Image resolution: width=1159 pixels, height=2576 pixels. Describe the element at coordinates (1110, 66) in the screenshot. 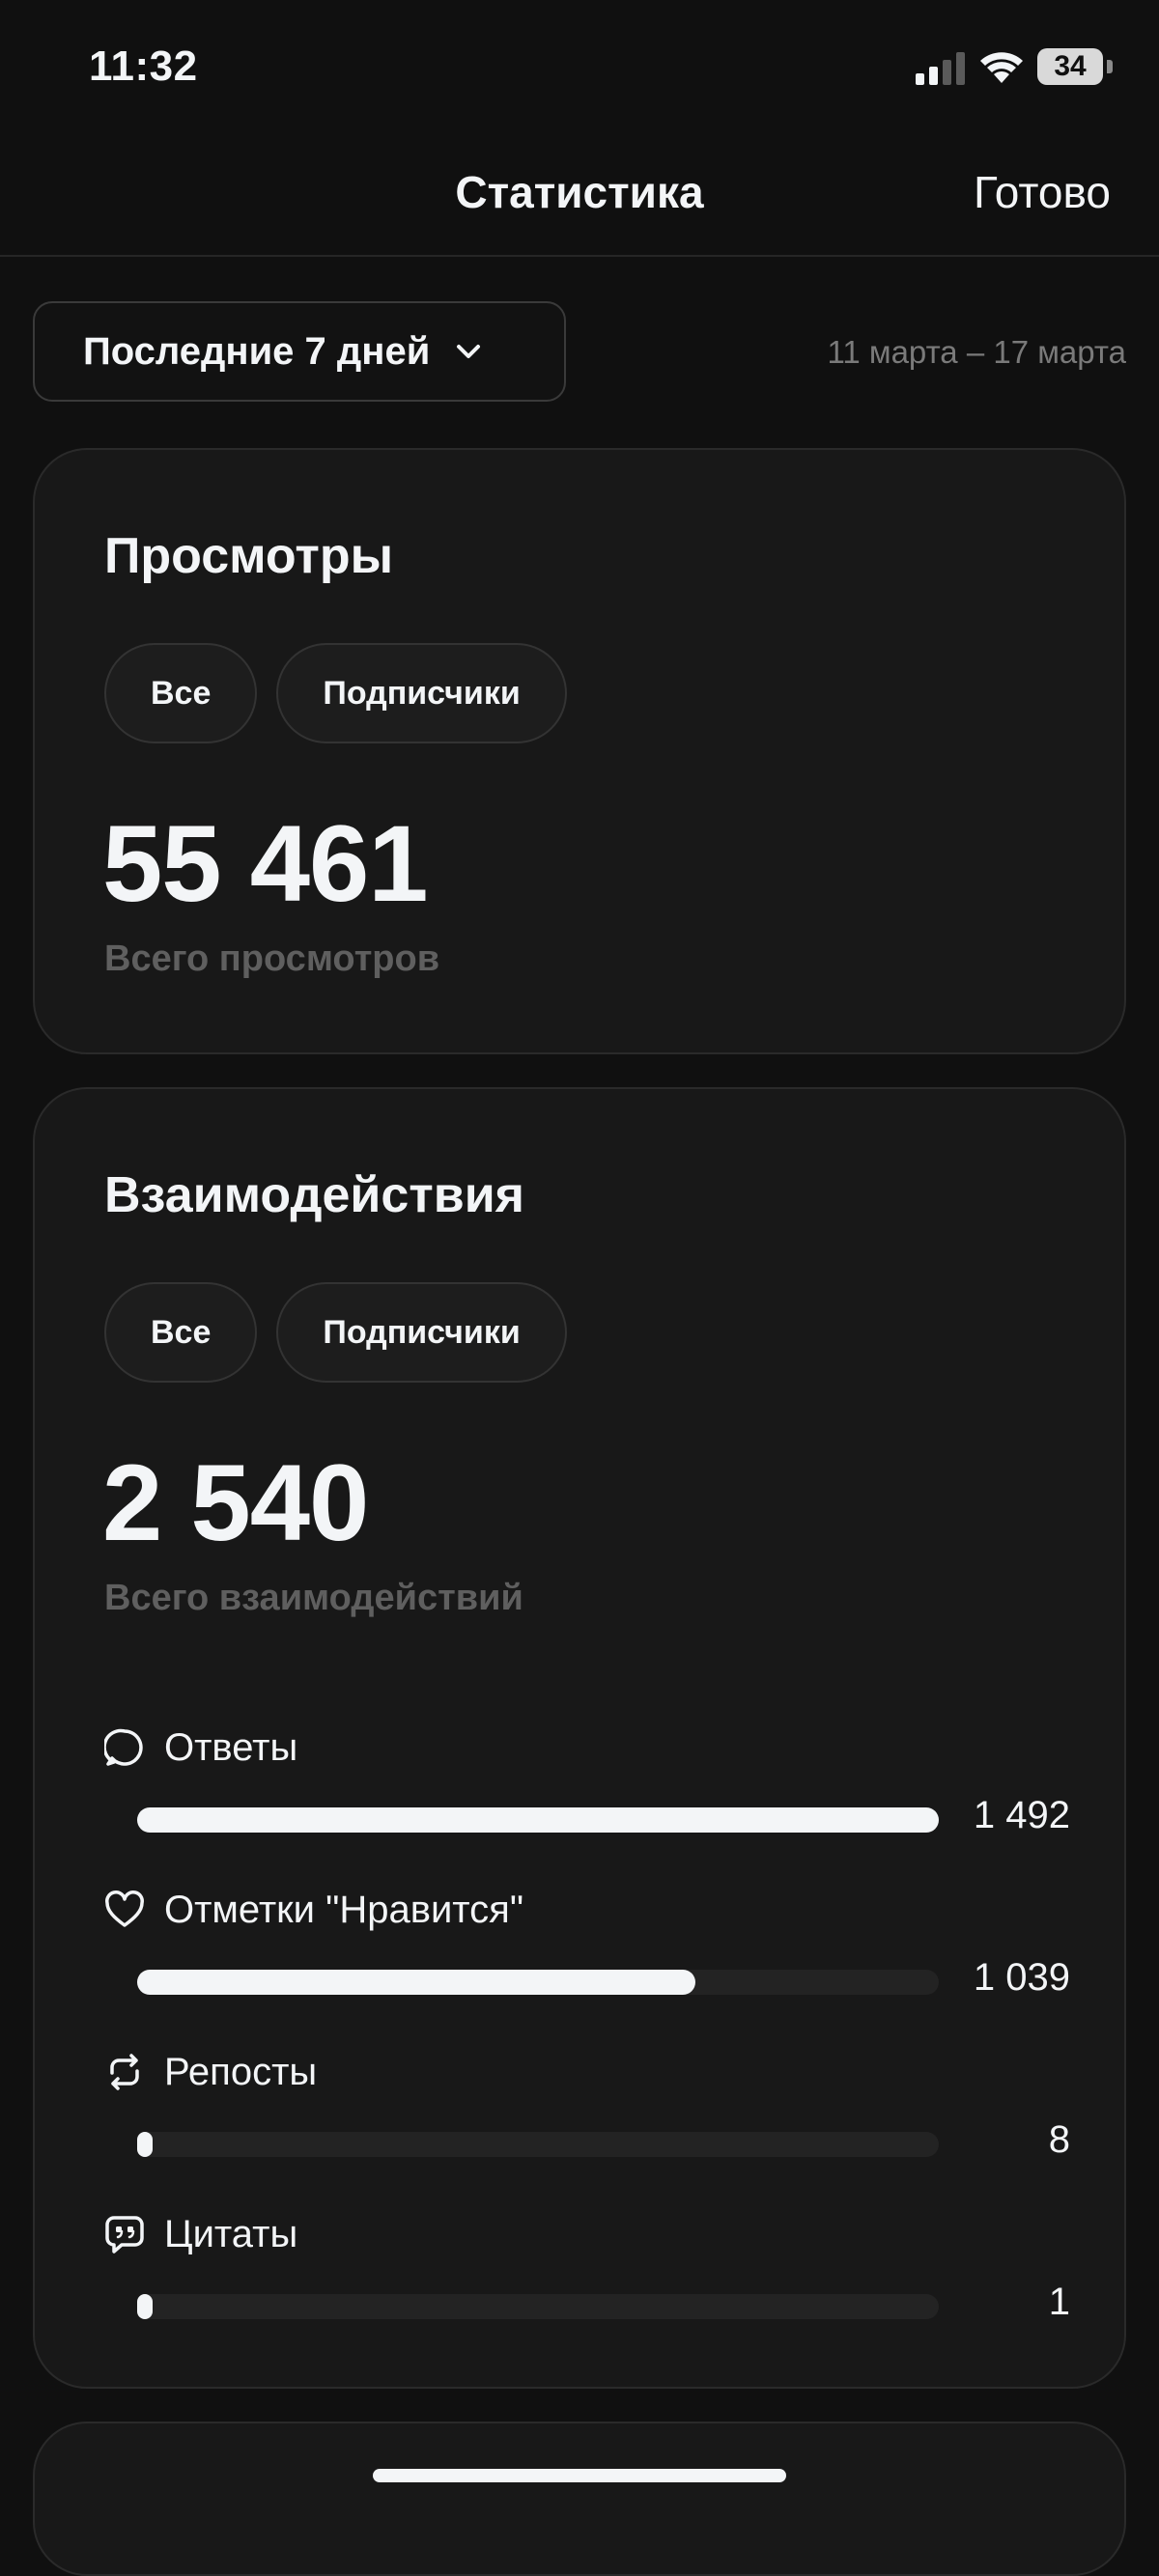

I see `battery-tip` at that location.